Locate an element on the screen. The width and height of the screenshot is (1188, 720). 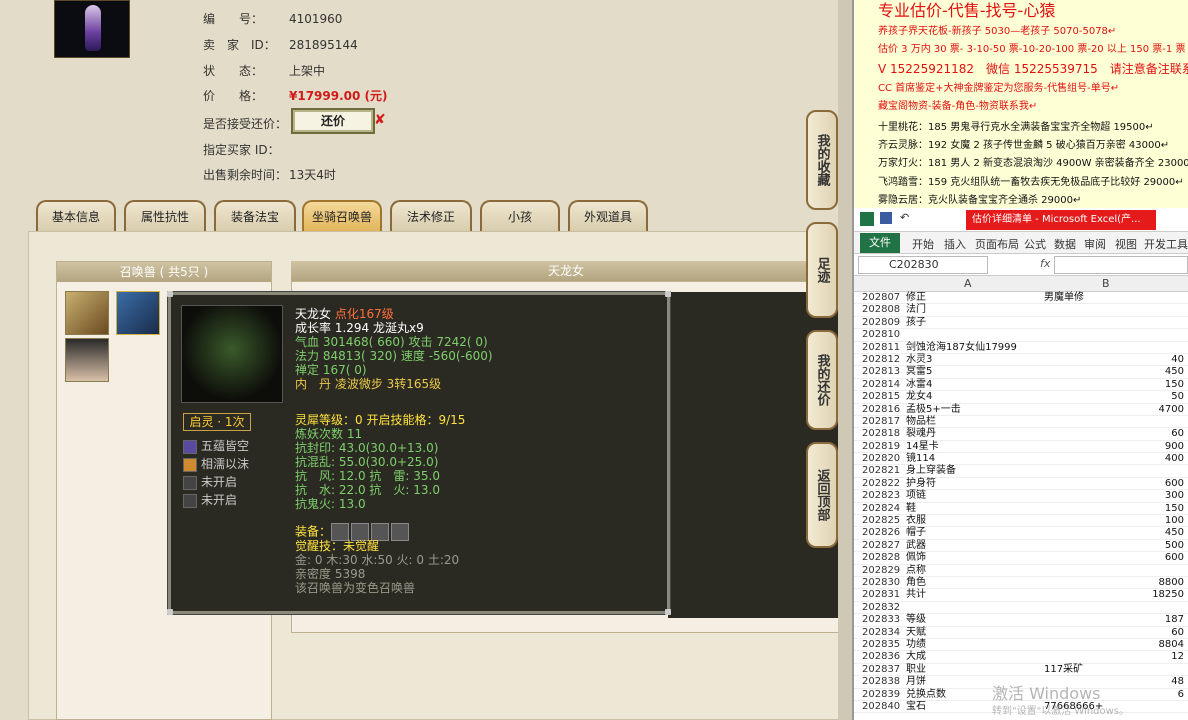
table-row: 202830 角色 8800 is located at coordinates (1021, 583).